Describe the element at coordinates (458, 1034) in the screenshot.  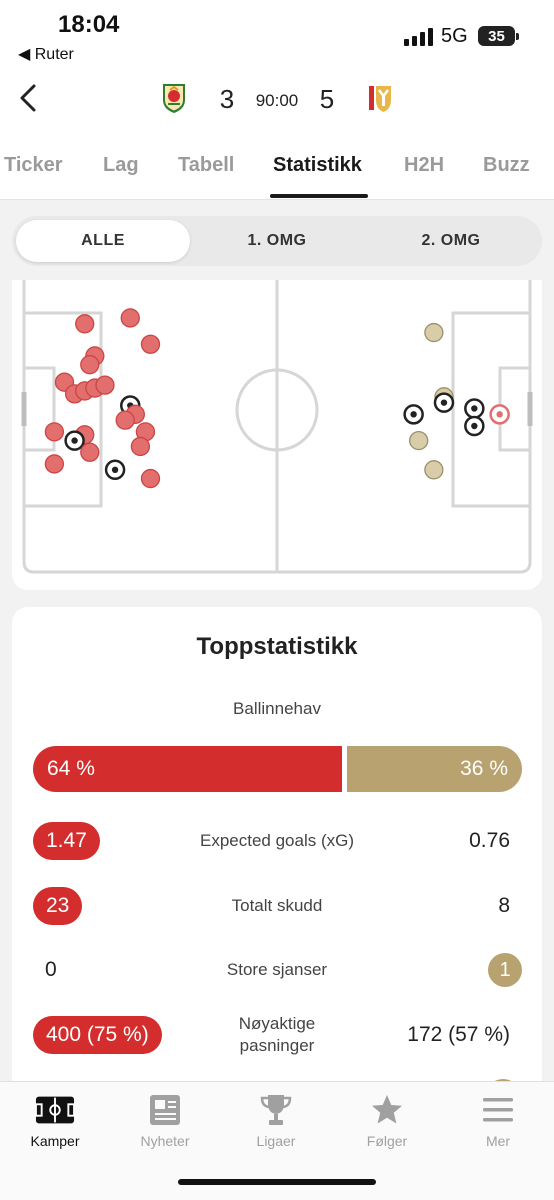
I see `passes-away-value: 172 (57 %)` at that location.